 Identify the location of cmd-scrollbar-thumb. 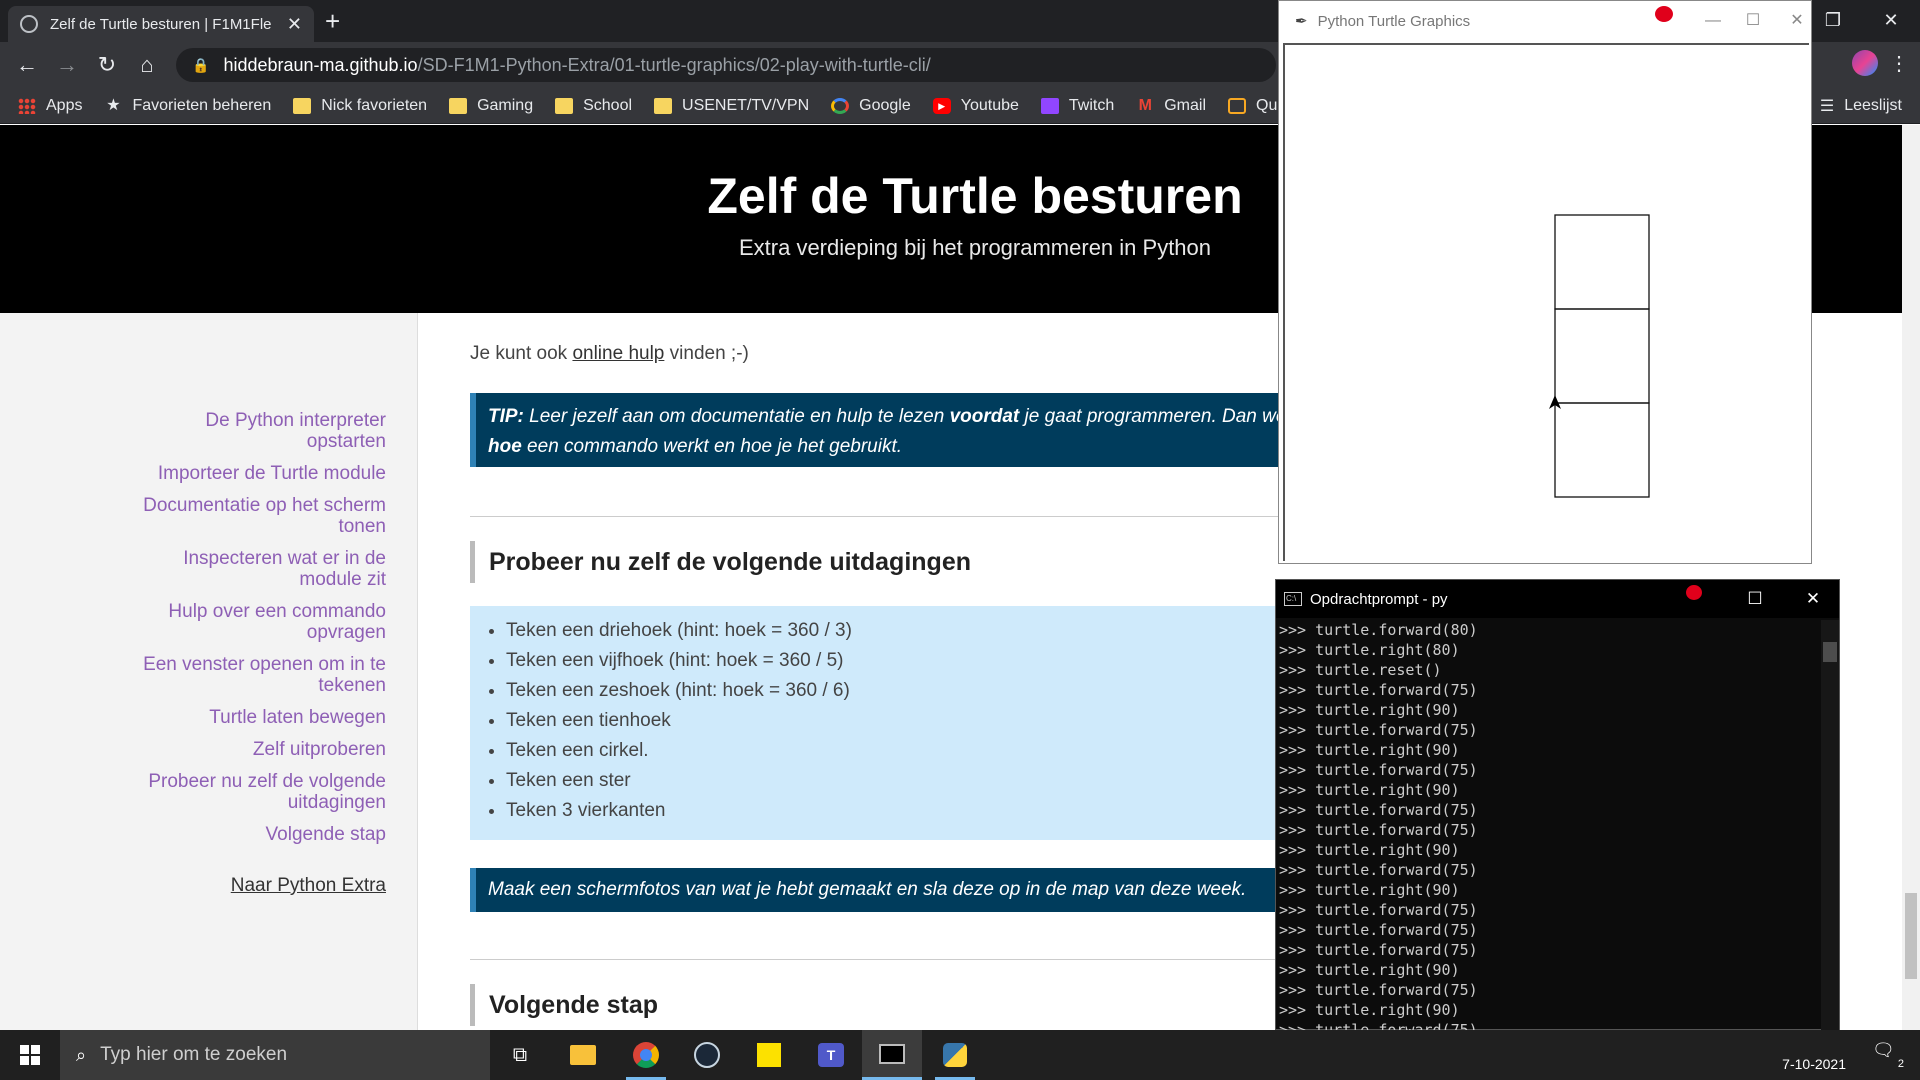
(1830, 652).